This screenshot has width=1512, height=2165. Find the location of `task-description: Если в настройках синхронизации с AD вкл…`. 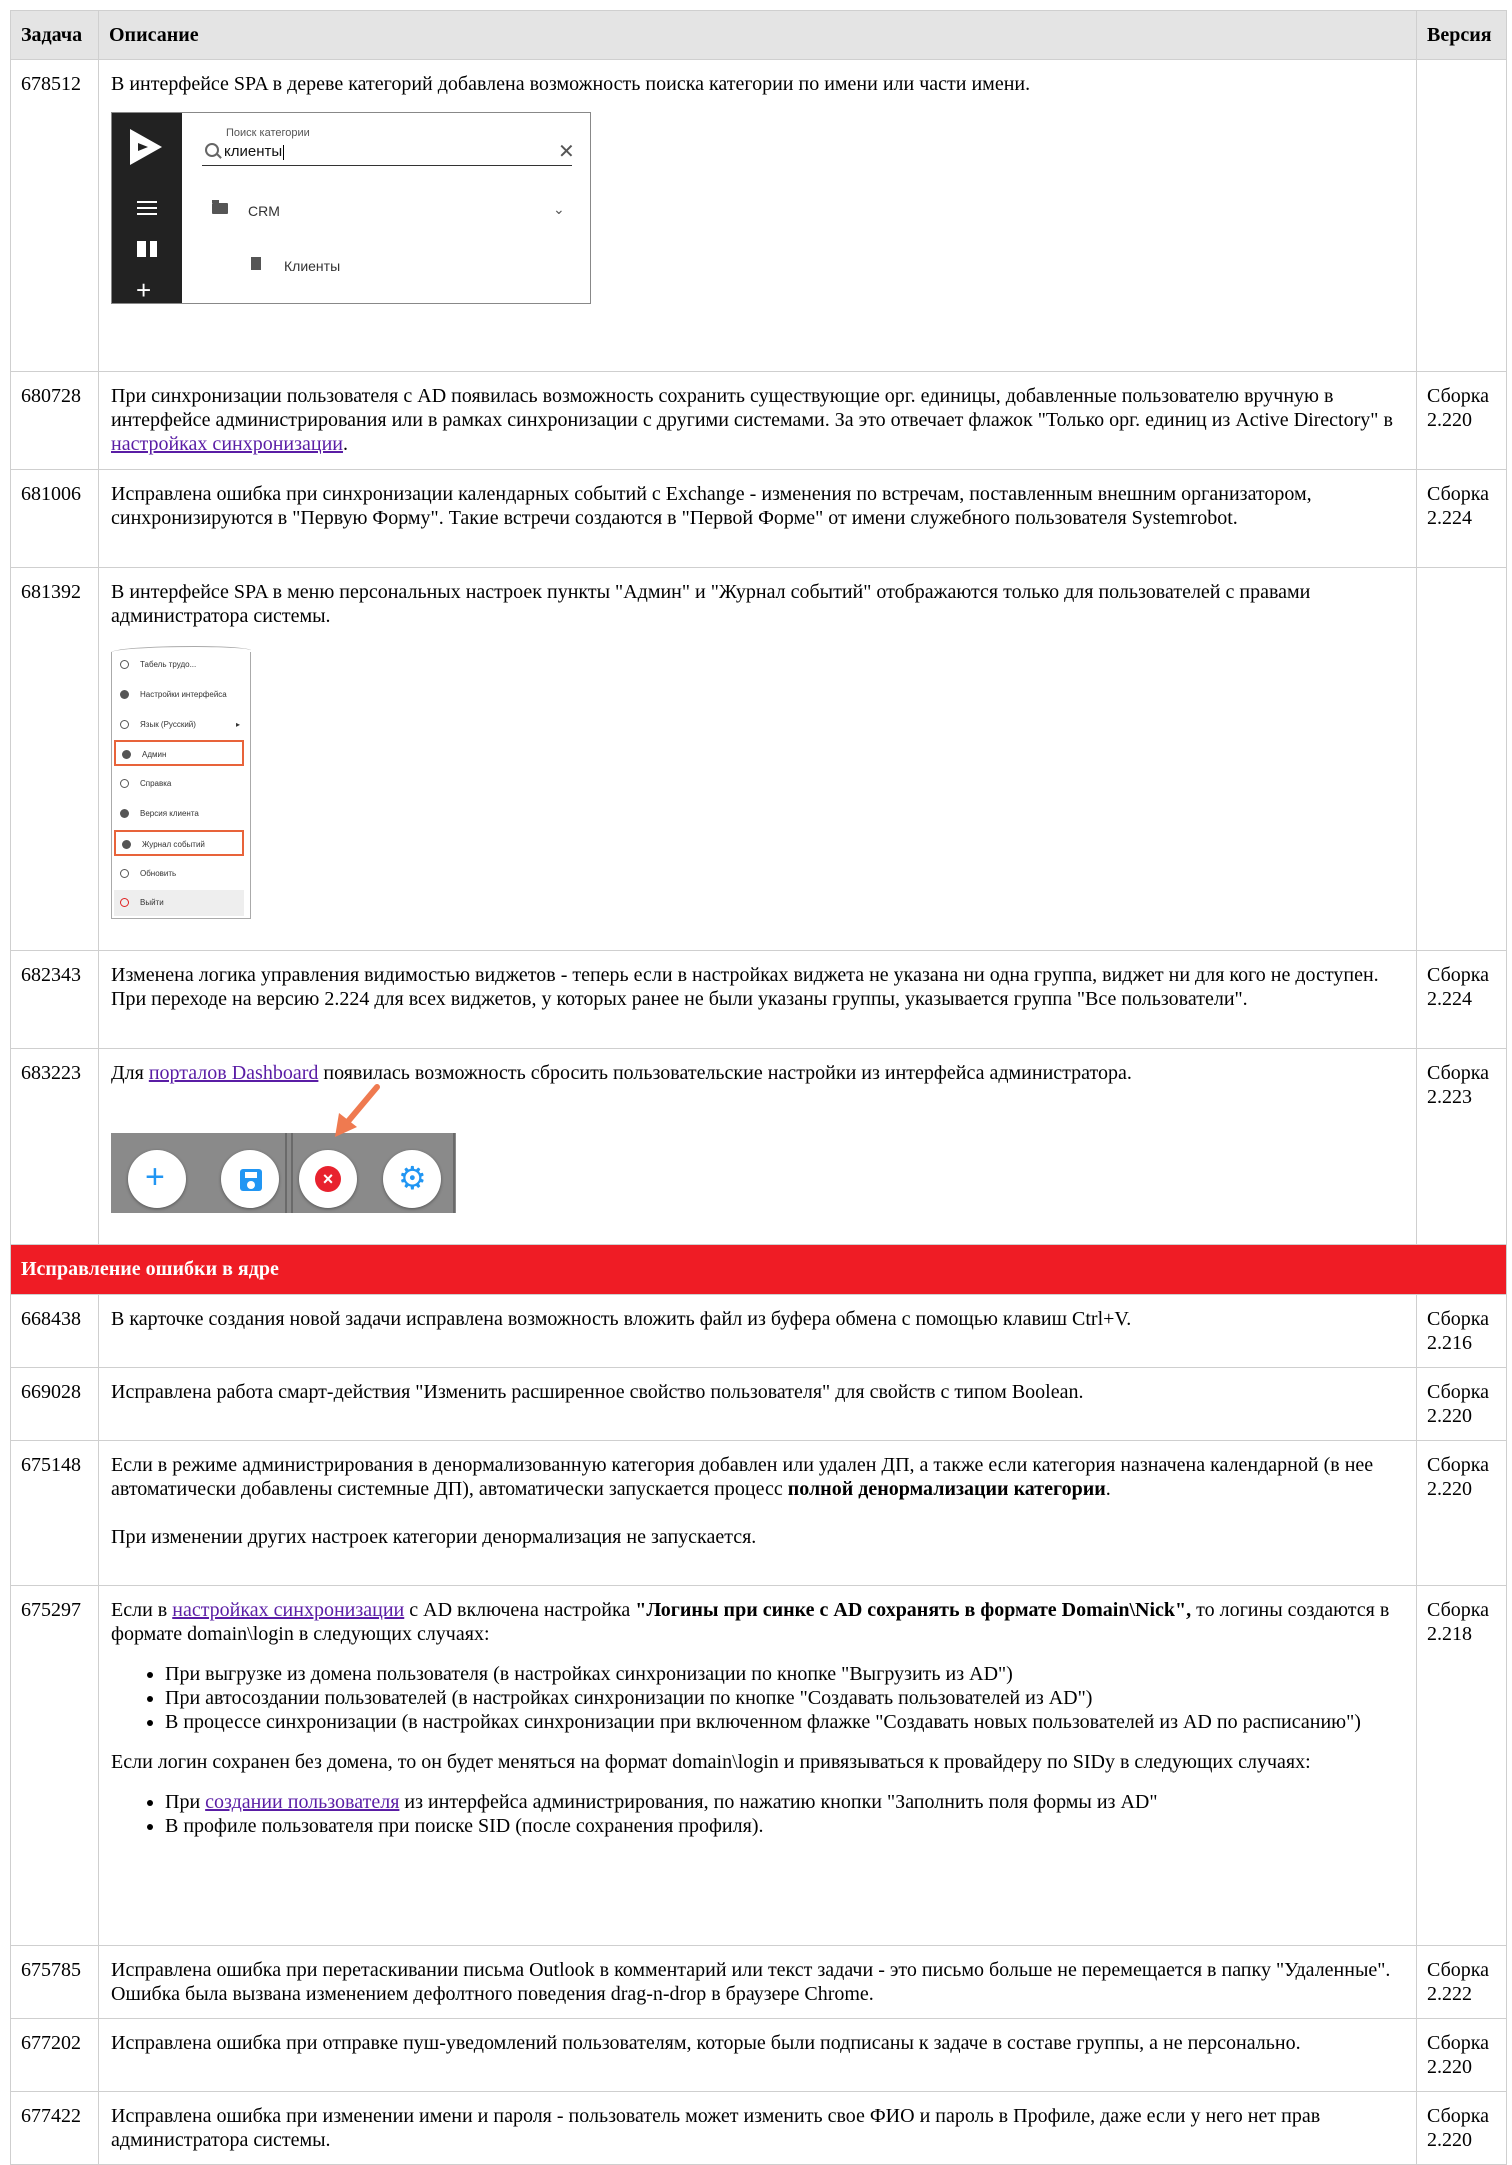

task-description: Если в настройках синхронизации с AD вкл… is located at coordinates (757, 1765).